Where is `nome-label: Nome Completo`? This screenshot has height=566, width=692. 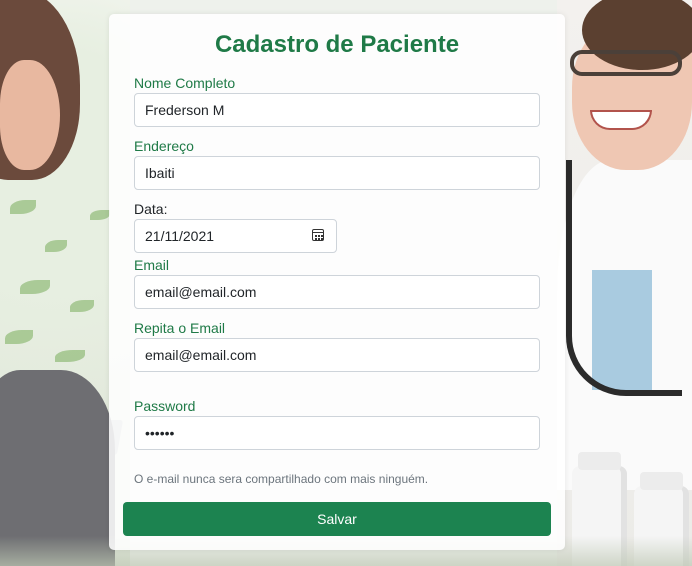 nome-label: Nome Completo is located at coordinates (185, 83).